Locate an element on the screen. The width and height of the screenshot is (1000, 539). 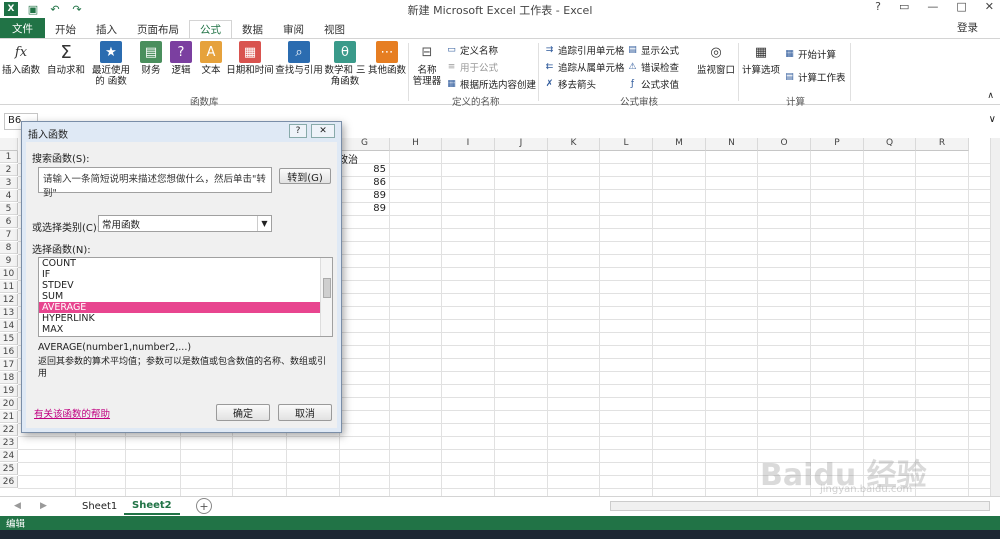
row-header: 6 is located at coordinates (9, 222).